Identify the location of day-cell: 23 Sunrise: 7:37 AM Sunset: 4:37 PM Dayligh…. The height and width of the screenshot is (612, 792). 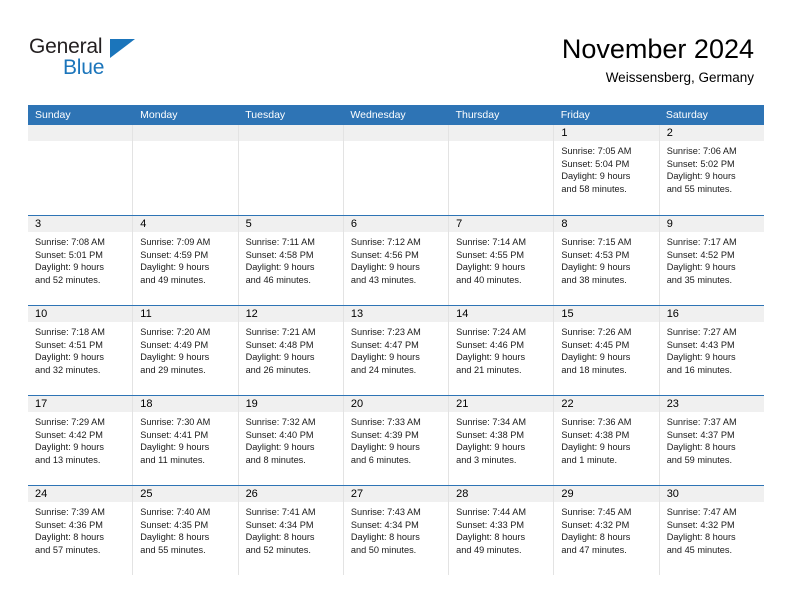
(711, 440).